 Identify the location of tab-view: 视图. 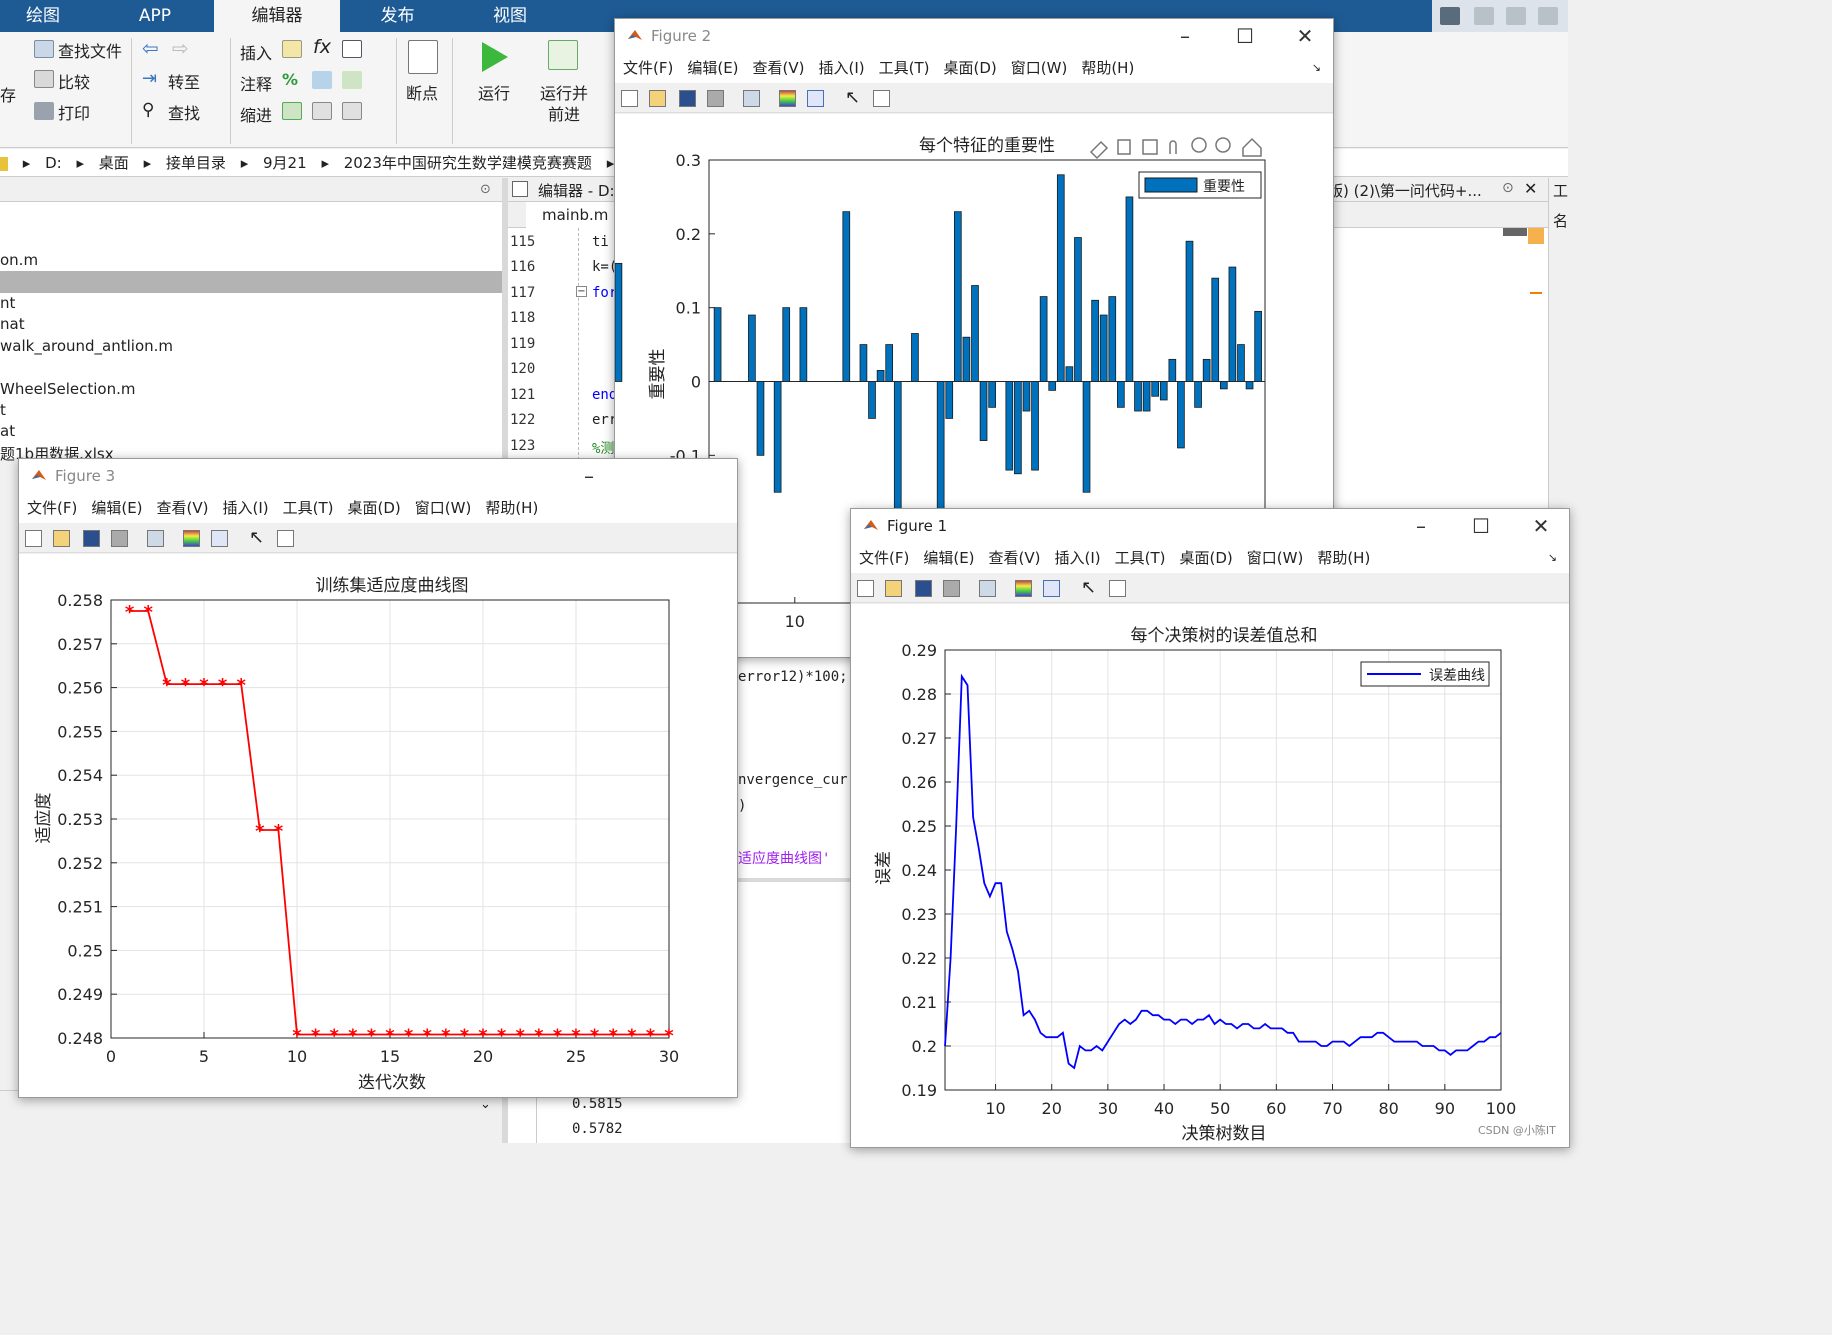
(510, 16).